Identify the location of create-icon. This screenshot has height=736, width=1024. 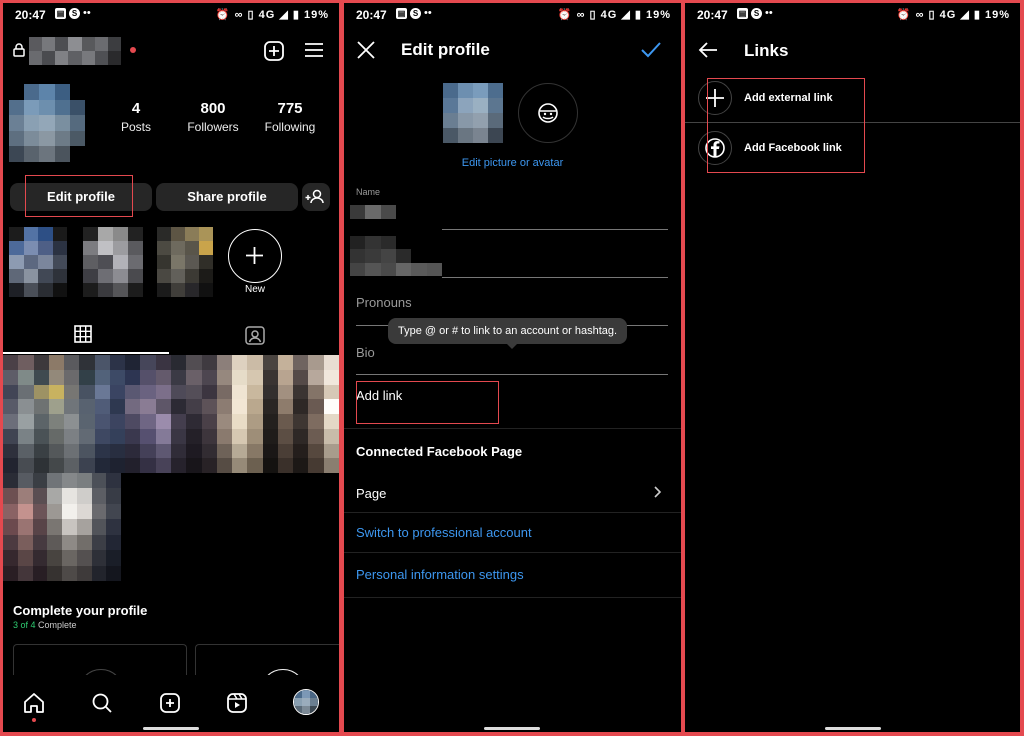
(170, 703).